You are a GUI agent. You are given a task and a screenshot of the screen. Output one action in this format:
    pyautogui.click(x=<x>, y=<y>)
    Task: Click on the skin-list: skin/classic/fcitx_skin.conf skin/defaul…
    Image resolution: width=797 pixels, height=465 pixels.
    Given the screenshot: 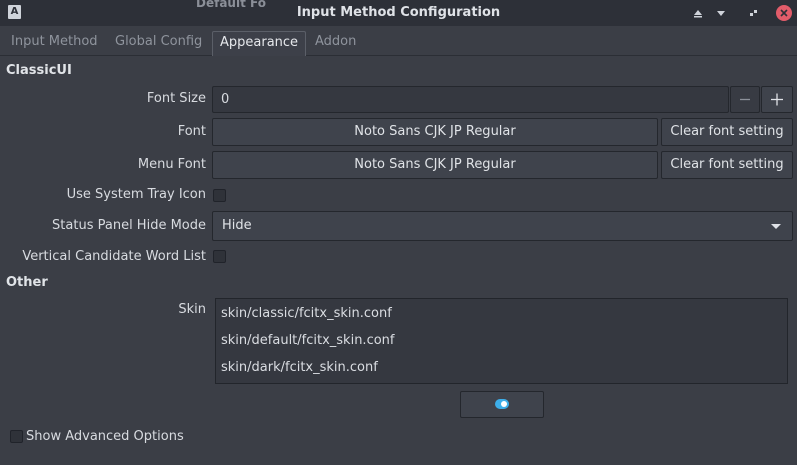 What is the action you would take?
    pyautogui.click(x=501, y=341)
    